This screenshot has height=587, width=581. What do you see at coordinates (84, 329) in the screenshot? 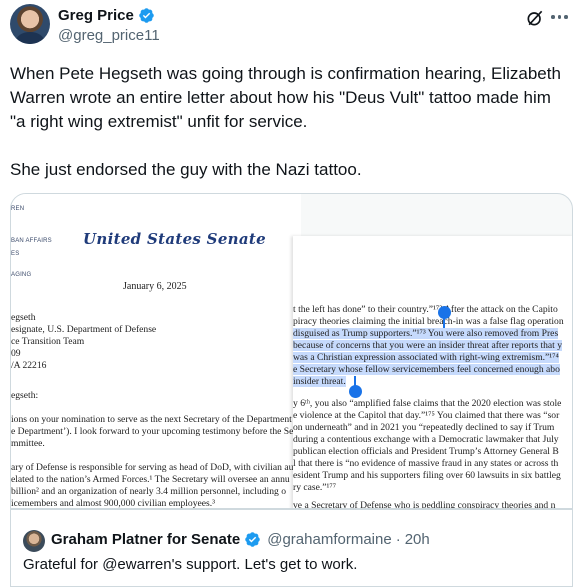
I see `address-line: esignate, U.S. Department of Defense` at bounding box center [84, 329].